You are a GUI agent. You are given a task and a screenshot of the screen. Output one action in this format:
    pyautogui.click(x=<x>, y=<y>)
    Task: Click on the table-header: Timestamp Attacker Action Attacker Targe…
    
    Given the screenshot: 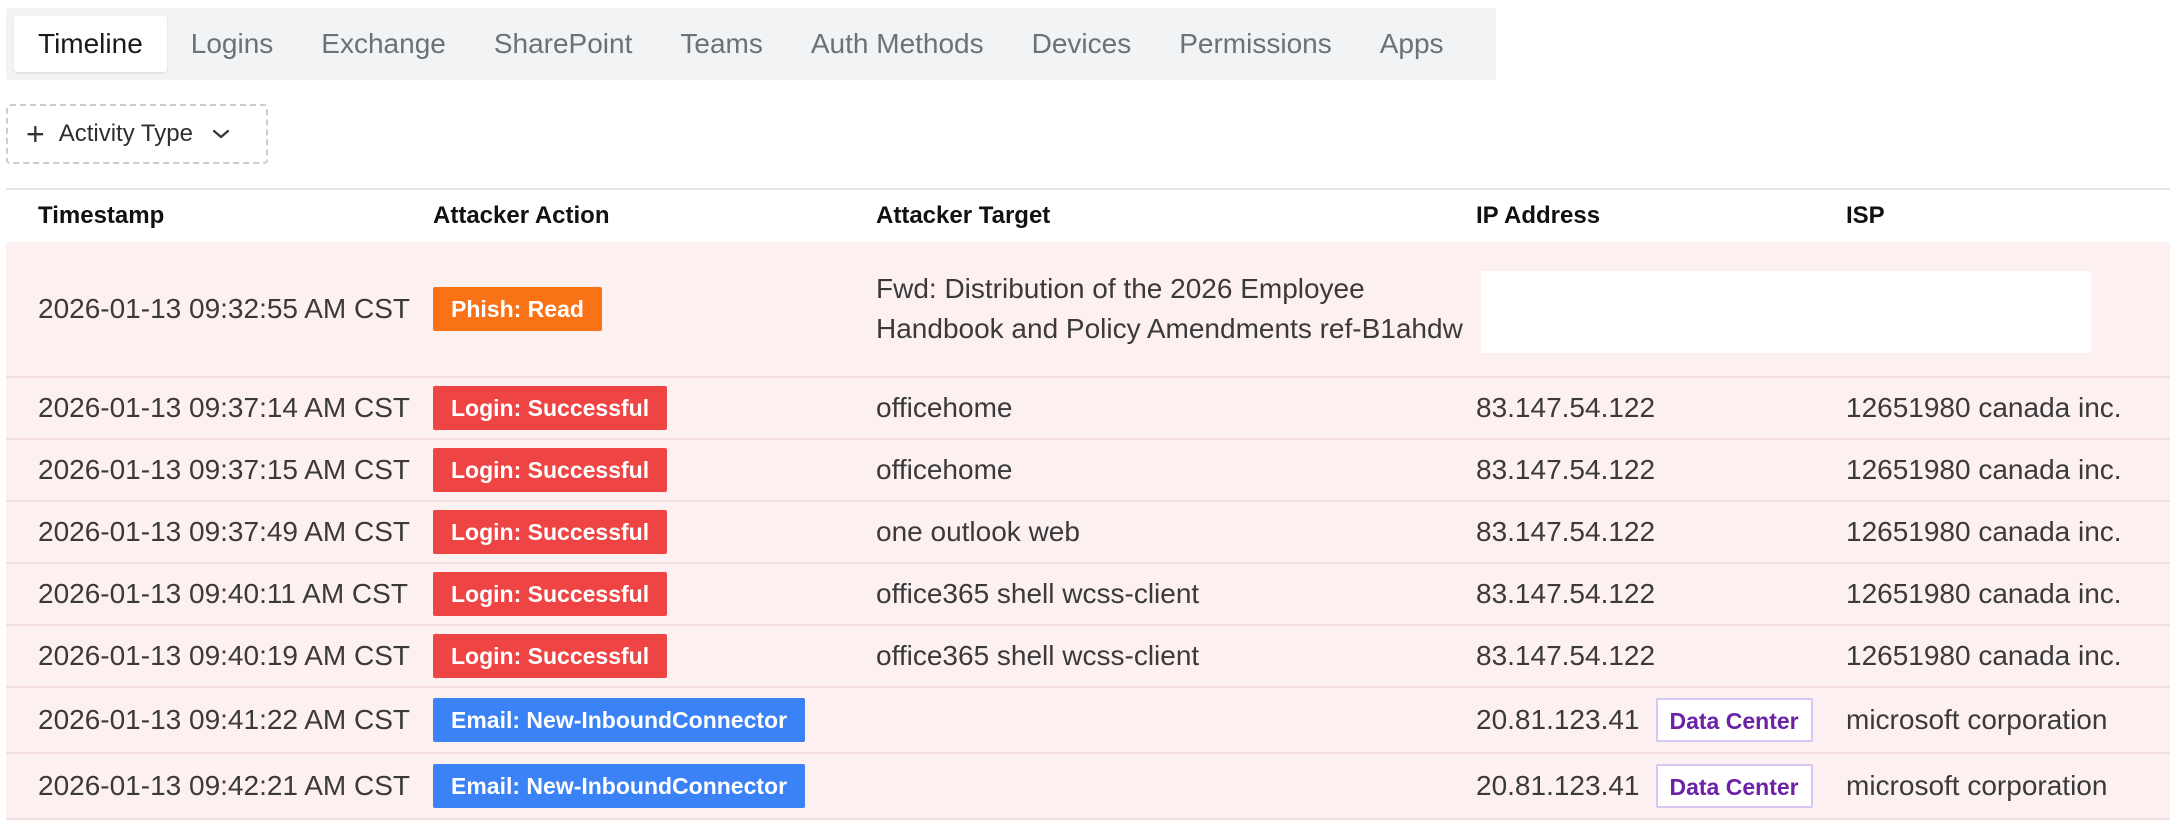 What is the action you would take?
    pyautogui.click(x=1088, y=215)
    